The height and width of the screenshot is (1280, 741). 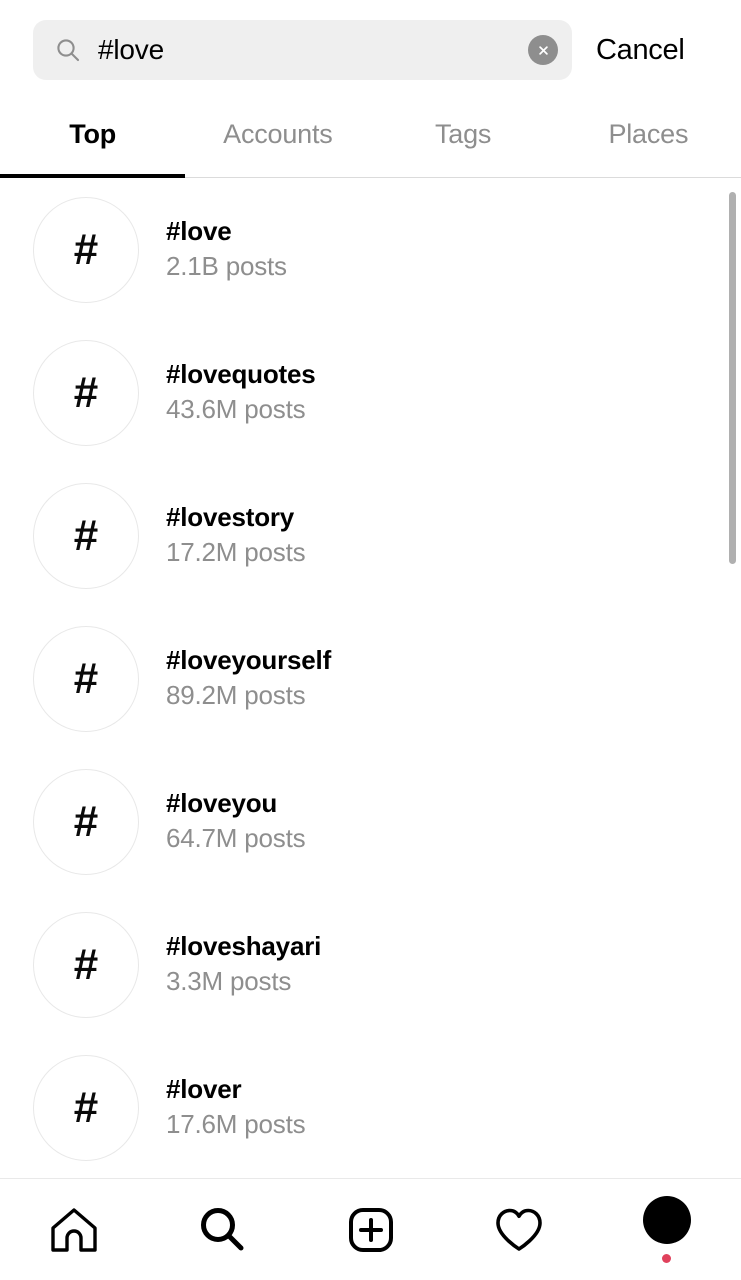 What do you see at coordinates (229, 981) in the screenshot?
I see `hashtag-post-count: 3.3M posts` at bounding box center [229, 981].